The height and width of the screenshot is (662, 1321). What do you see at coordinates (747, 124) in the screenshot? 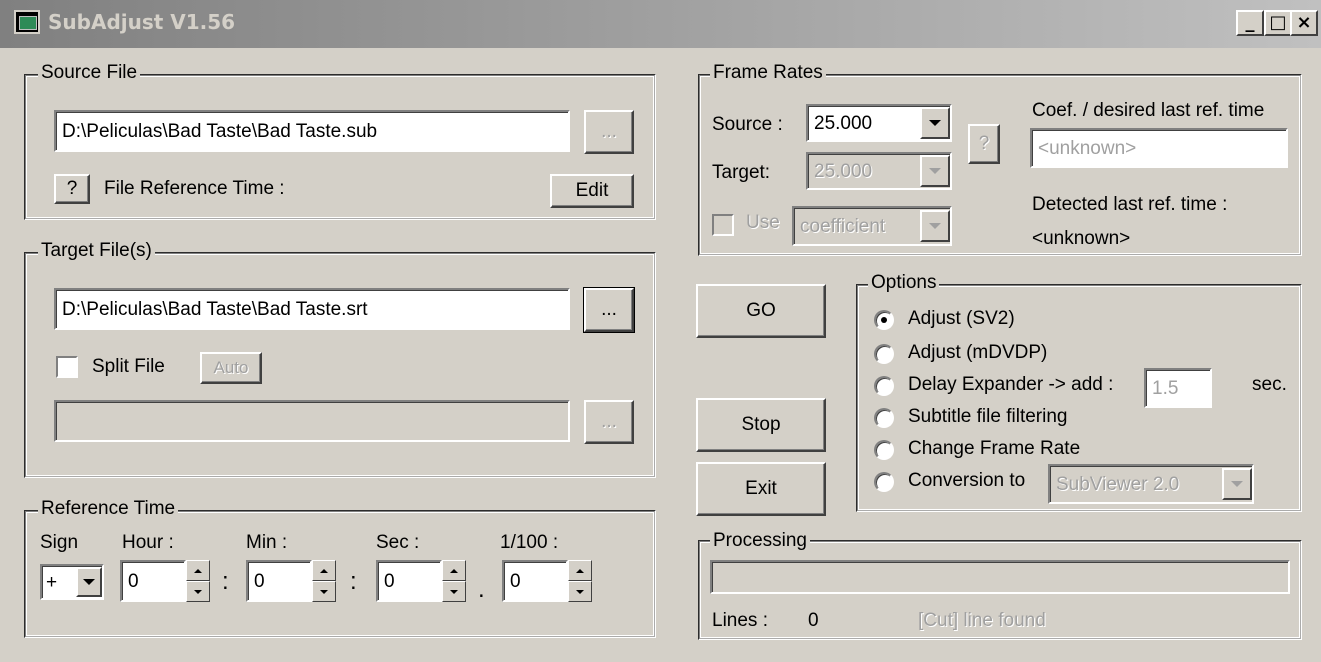
I see `source-fps-label: Source :` at bounding box center [747, 124].